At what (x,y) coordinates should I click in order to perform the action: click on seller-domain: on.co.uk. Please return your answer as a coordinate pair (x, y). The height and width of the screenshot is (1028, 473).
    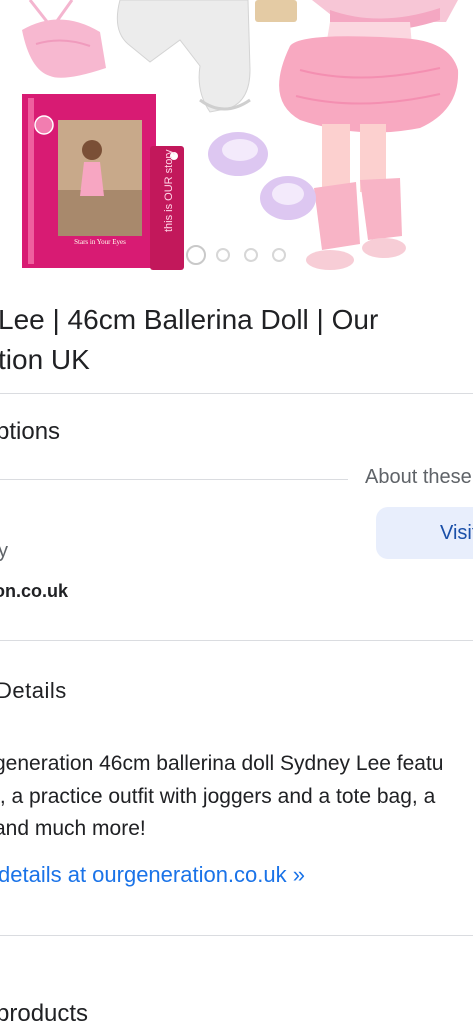
    Looking at the image, I should click on (34, 591).